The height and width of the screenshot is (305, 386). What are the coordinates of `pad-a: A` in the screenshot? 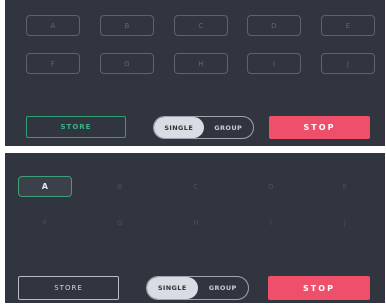 It's located at (53, 25).